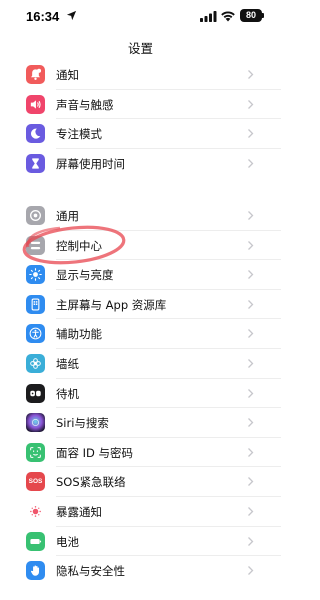 Image resolution: width=320 pixels, height=600 pixels. Describe the element at coordinates (95, 452) in the screenshot. I see `settings-row-label: 面容 ID 与密码` at that location.